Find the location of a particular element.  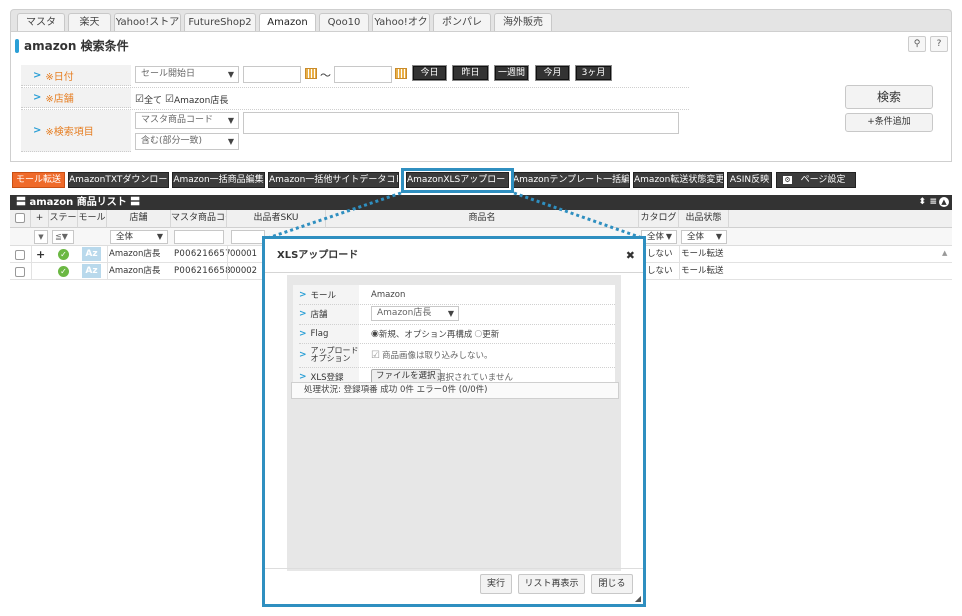

upload-option: ☑ 商品画像は取り込みしない。 is located at coordinates (431, 355).